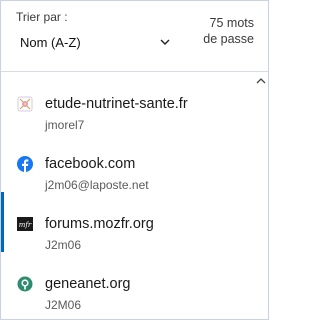  Describe the element at coordinates (2, 222) in the screenshot. I see `selection-indicator` at that location.